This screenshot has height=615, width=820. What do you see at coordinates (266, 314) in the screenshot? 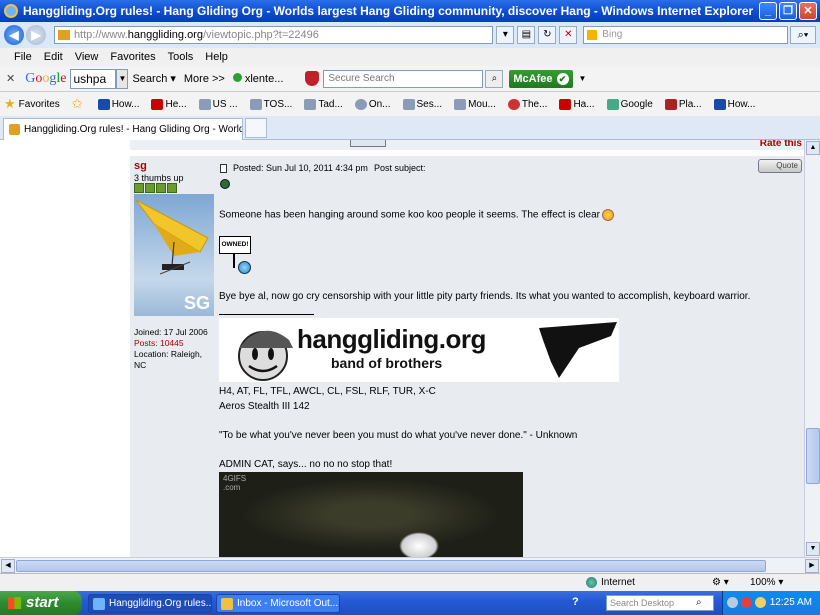
I see `signature-divider` at bounding box center [266, 314].